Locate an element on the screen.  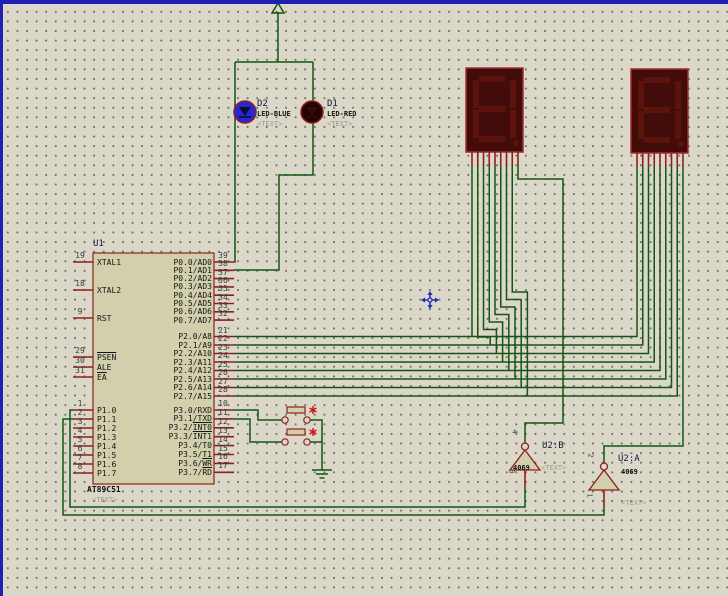
power-symbol is located at coordinates (278, 7).